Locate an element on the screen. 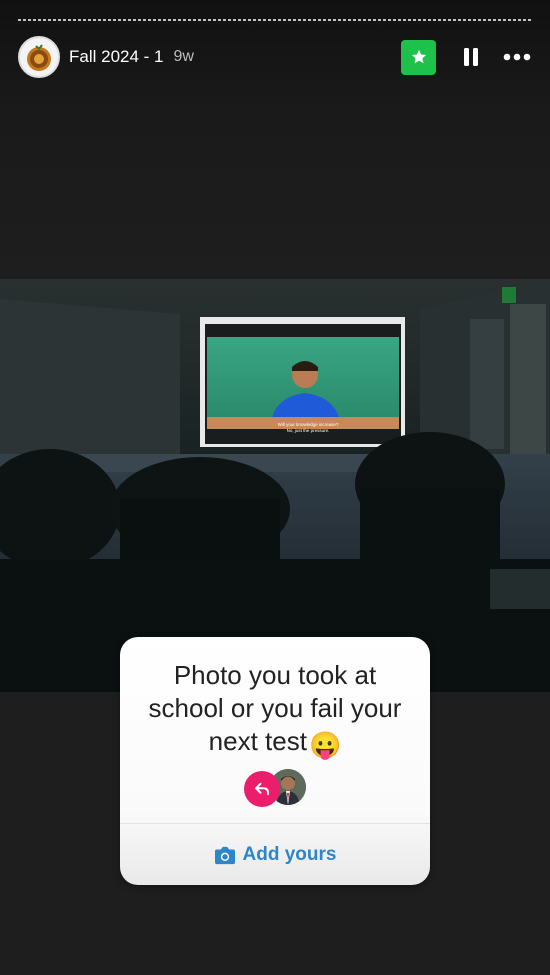 The height and width of the screenshot is (975, 550). pause-button is located at coordinates (471, 57).